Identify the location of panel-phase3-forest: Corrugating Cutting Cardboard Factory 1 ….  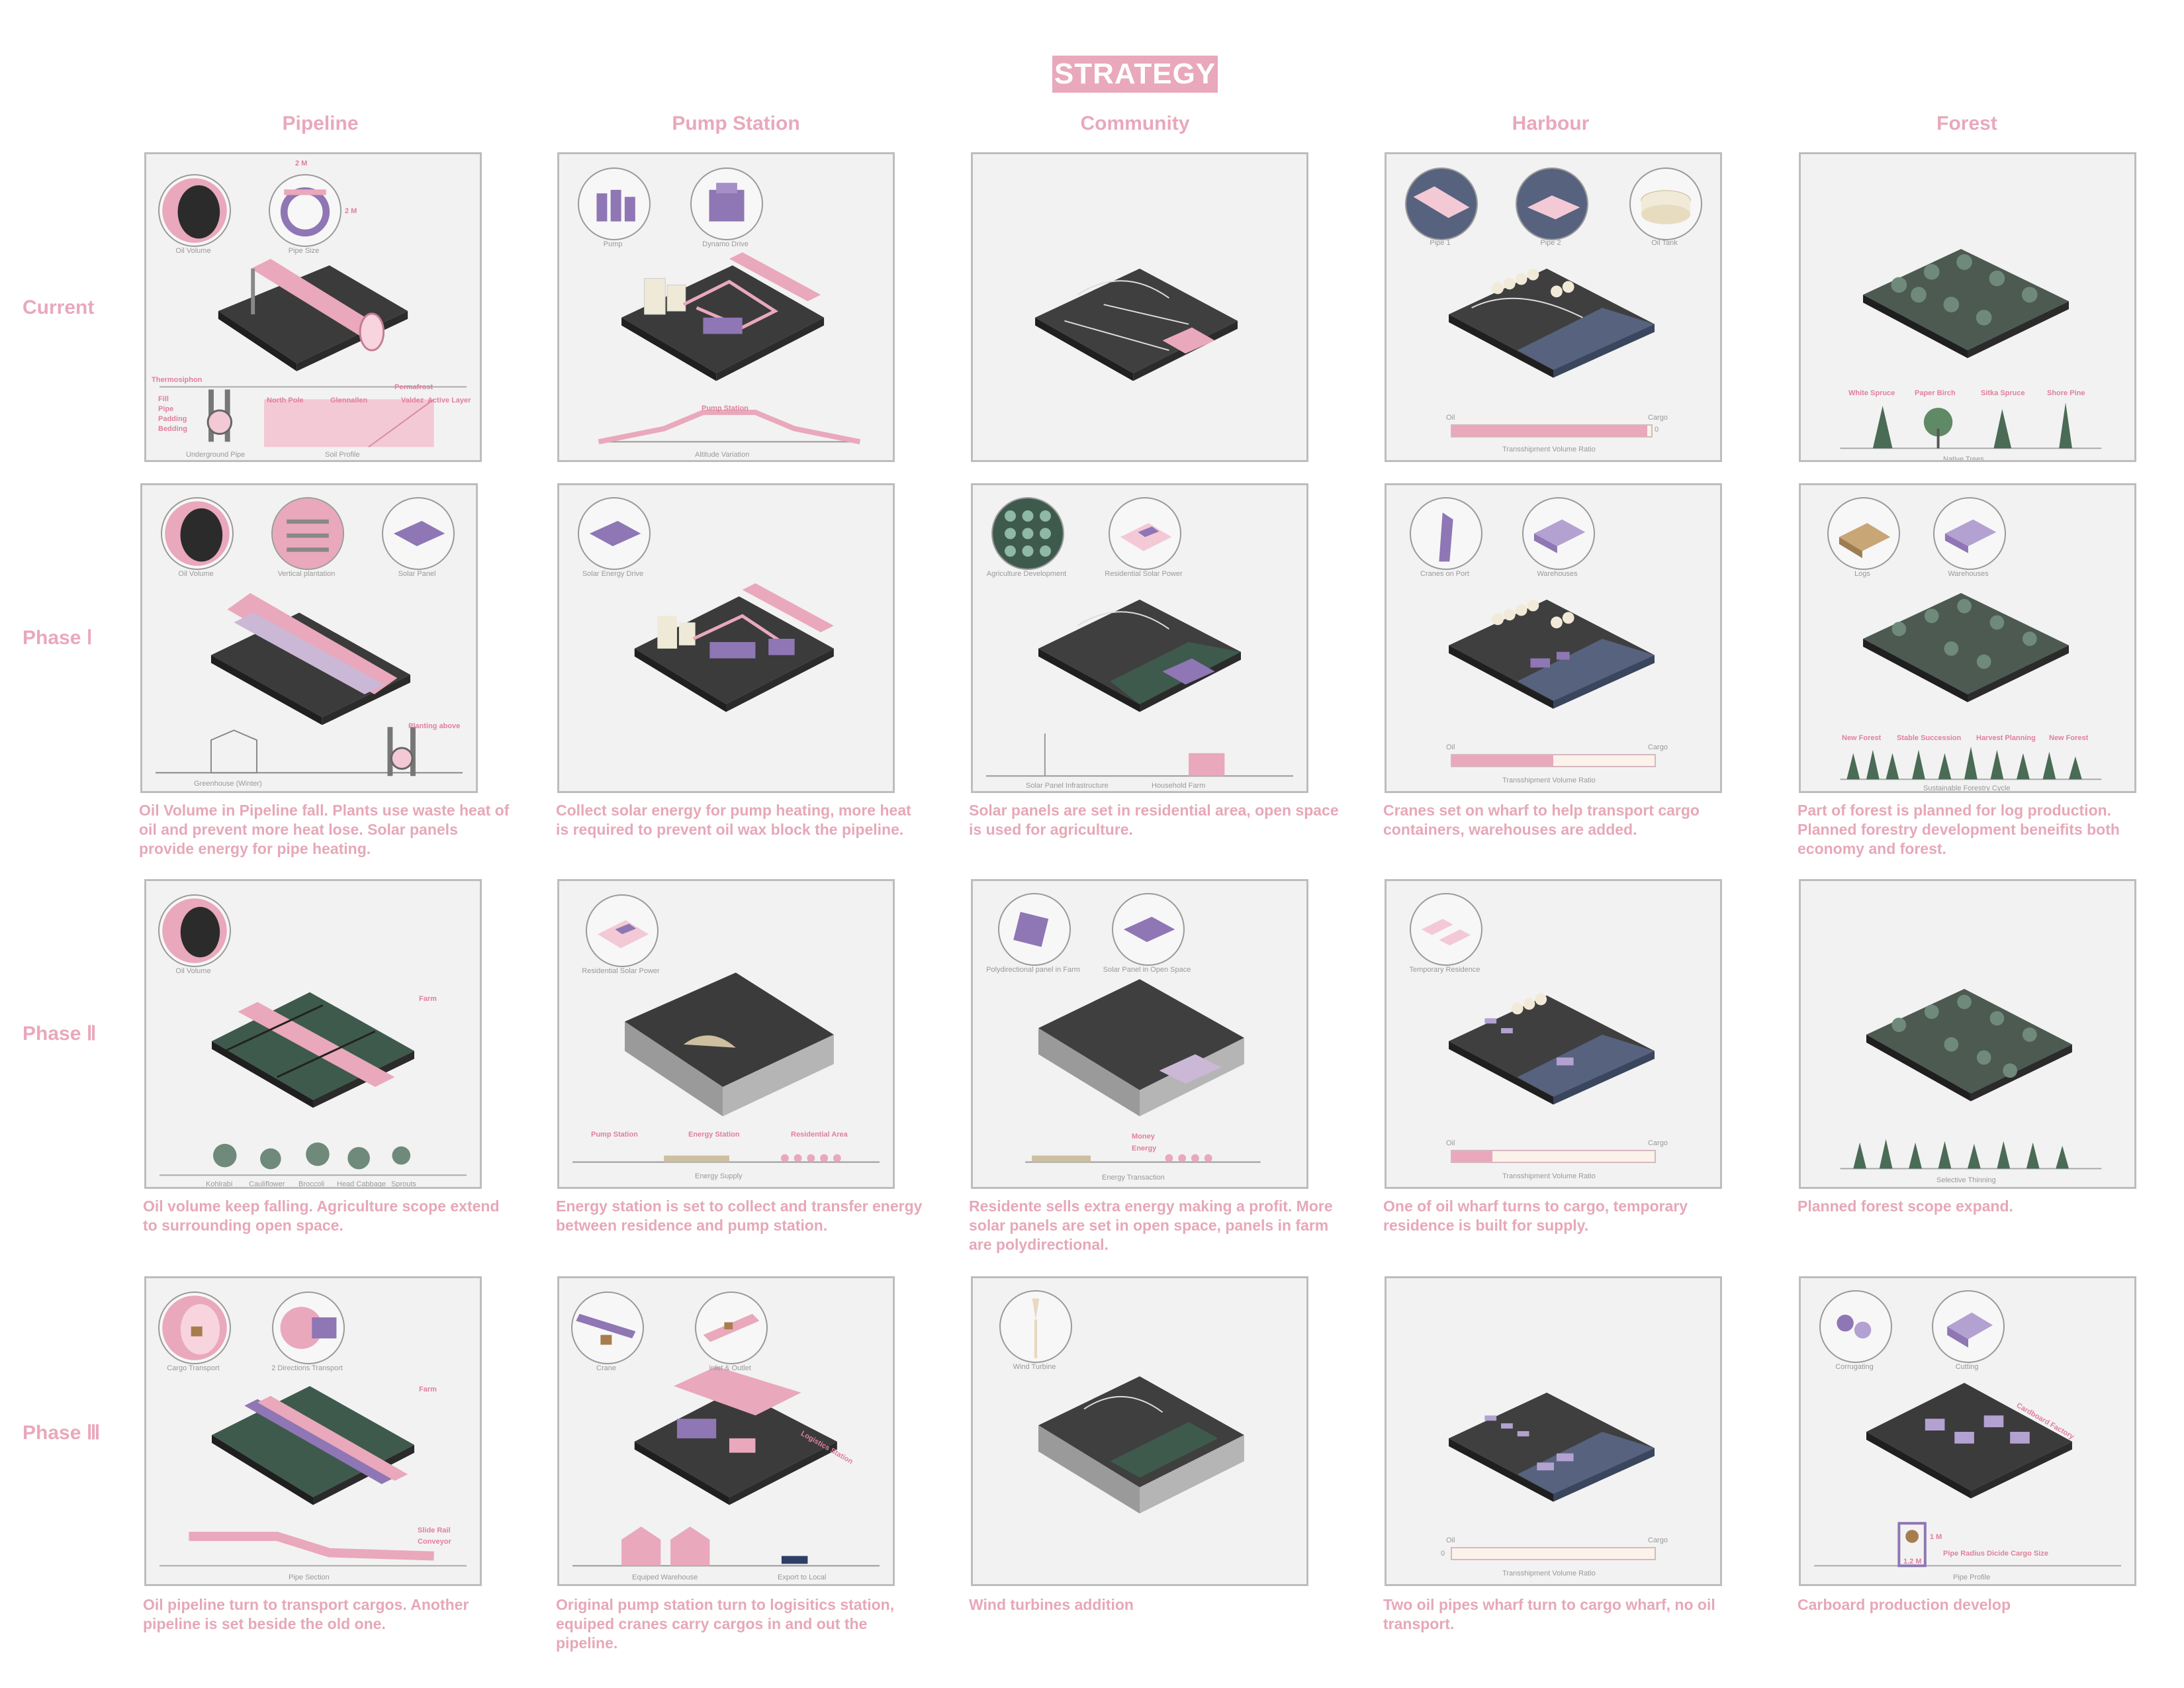
(1968, 1431).